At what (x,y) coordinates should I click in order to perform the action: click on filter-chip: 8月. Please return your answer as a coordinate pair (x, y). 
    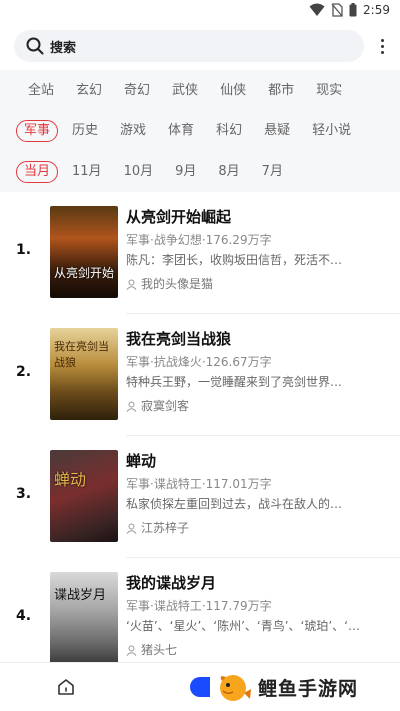
    Looking at the image, I should click on (228, 172).